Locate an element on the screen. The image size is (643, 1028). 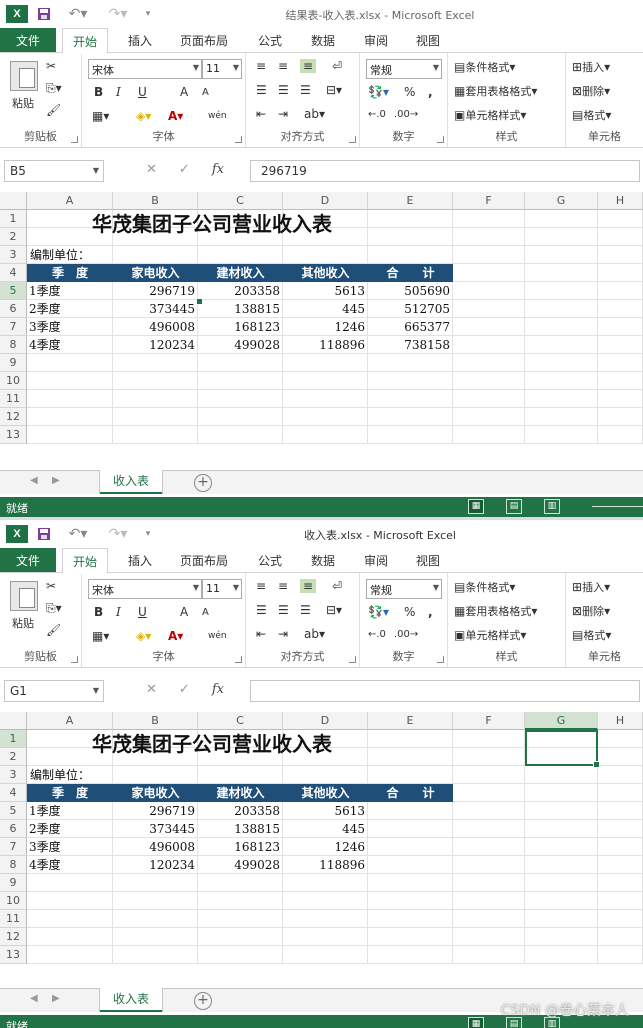
data-cell: 138815 is located at coordinates (240, 829).